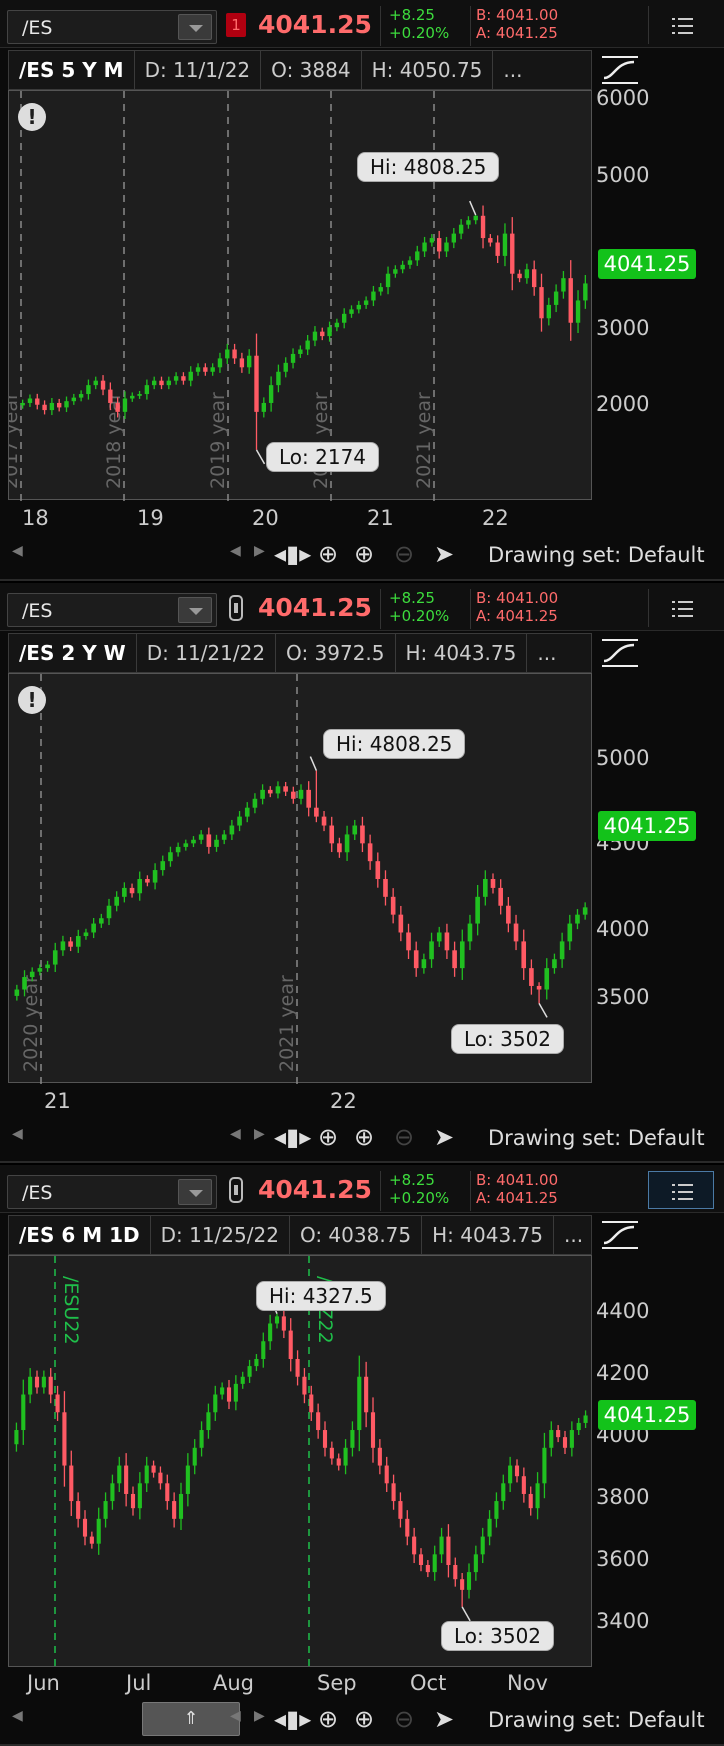 This screenshot has height=1746, width=724. Describe the element at coordinates (623, 175) in the screenshot. I see `price-axis-label: 5000` at that location.